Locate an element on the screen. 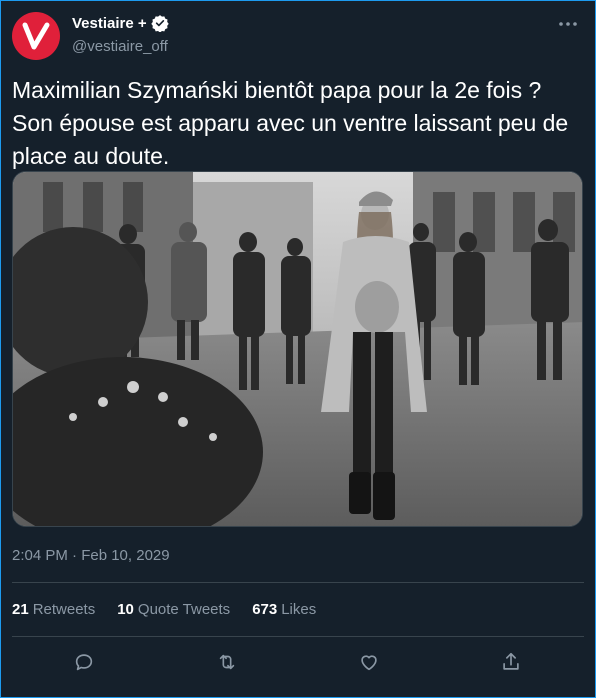 The height and width of the screenshot is (698, 596). quote-tweets-stat: 10 Quote Tweets is located at coordinates (173, 609).